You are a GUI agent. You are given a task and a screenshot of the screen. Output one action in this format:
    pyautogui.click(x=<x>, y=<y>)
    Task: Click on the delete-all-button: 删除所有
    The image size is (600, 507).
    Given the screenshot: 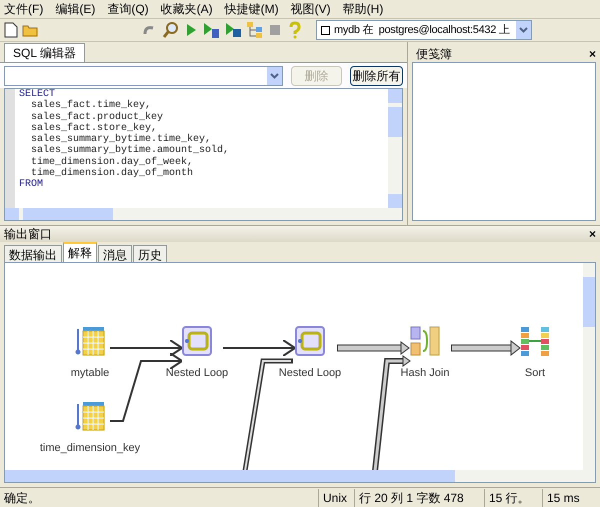 What is the action you would take?
    pyautogui.click(x=376, y=76)
    